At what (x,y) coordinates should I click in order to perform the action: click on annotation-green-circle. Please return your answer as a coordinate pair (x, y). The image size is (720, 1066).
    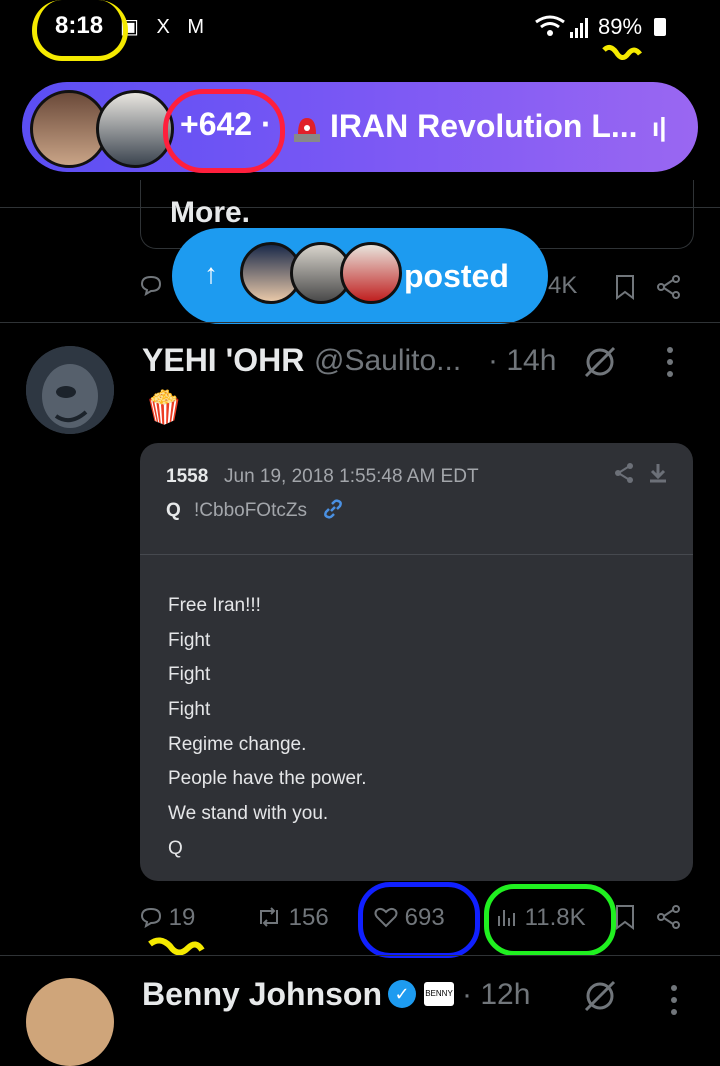
    Looking at the image, I should click on (550, 920).